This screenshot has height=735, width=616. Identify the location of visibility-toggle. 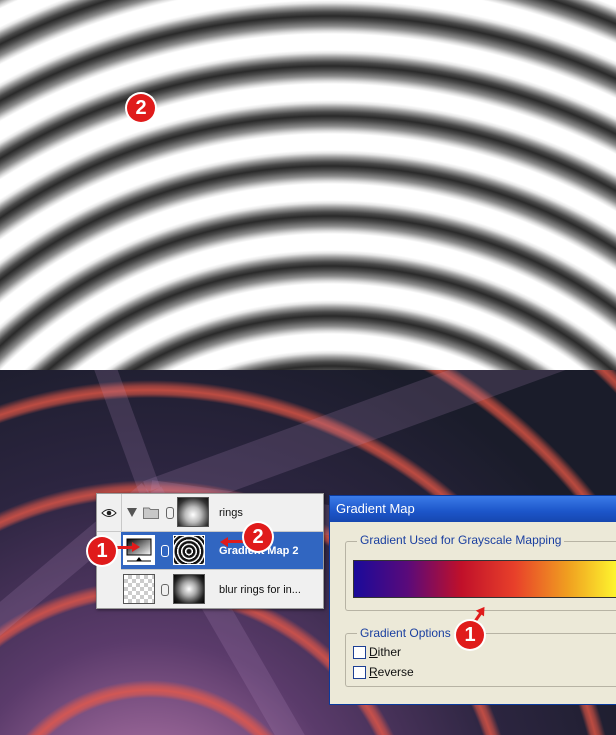
(109, 512).